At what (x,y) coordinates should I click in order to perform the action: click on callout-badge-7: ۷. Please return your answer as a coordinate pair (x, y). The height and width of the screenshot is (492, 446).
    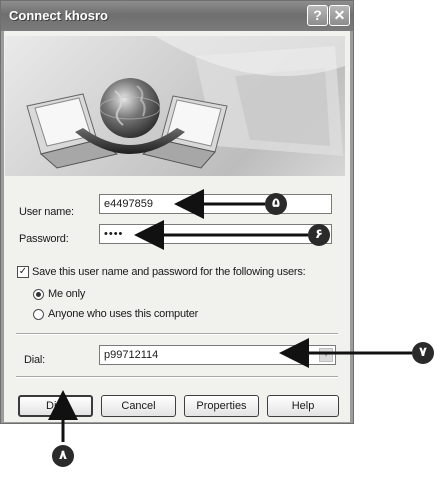
    Looking at the image, I should click on (423, 353).